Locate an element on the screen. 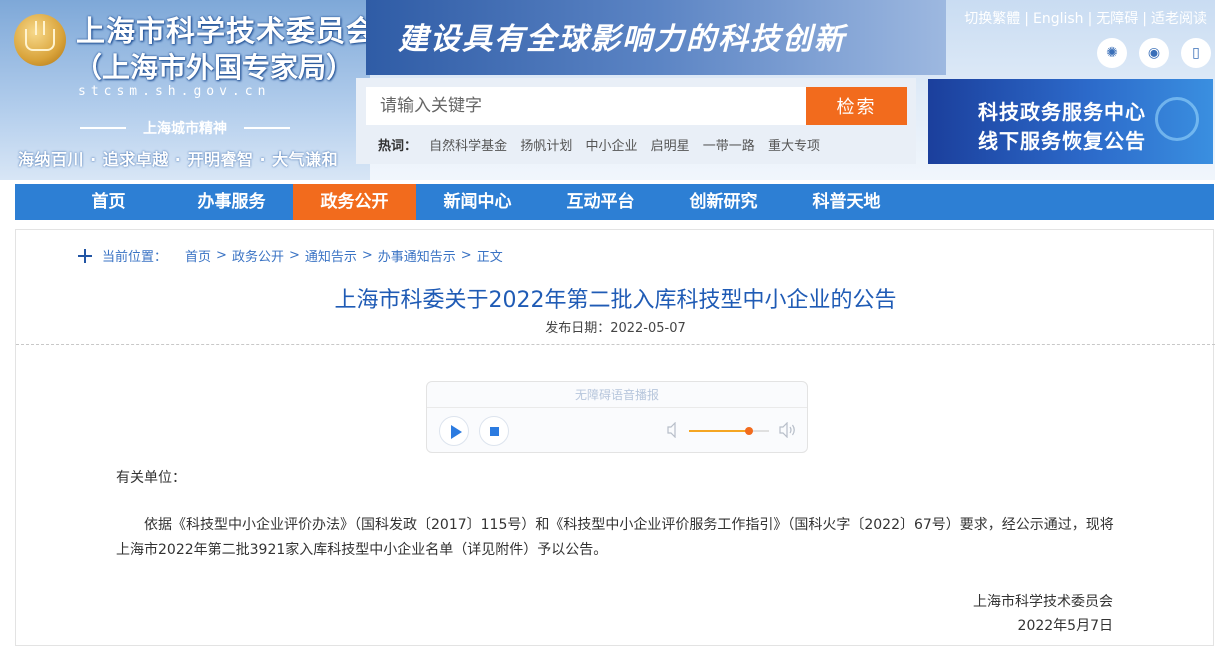 The width and height of the screenshot is (1215, 646). publish-date-label: 发布日期： is located at coordinates (578, 328).